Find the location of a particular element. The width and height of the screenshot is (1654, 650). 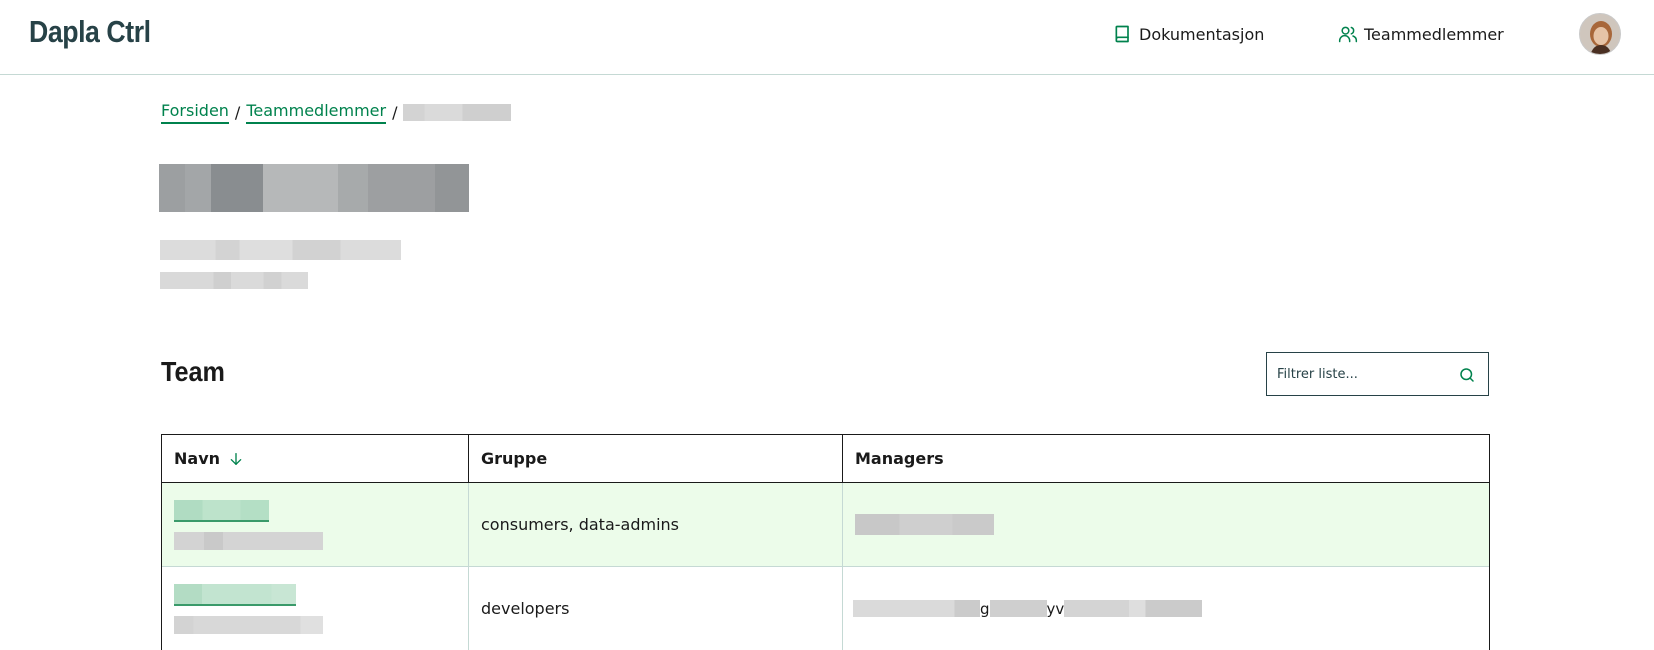

filter-field is located at coordinates (1377, 374).